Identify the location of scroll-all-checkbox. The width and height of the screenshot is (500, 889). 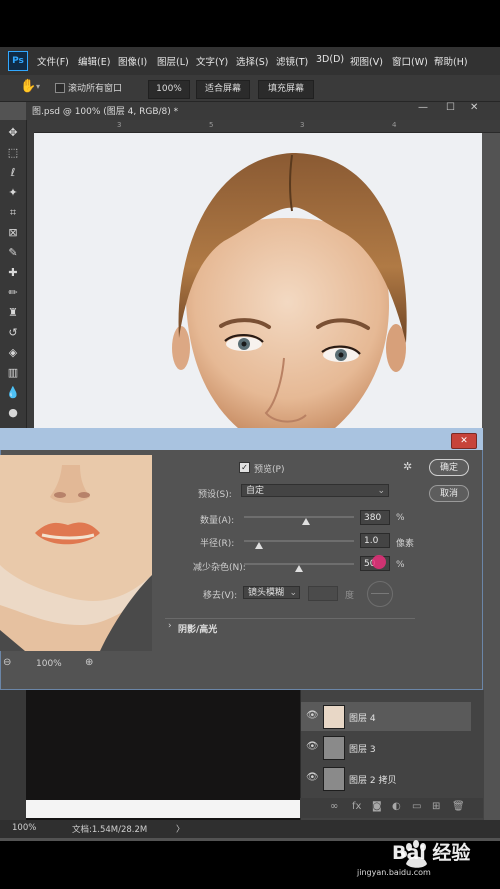
(60, 88).